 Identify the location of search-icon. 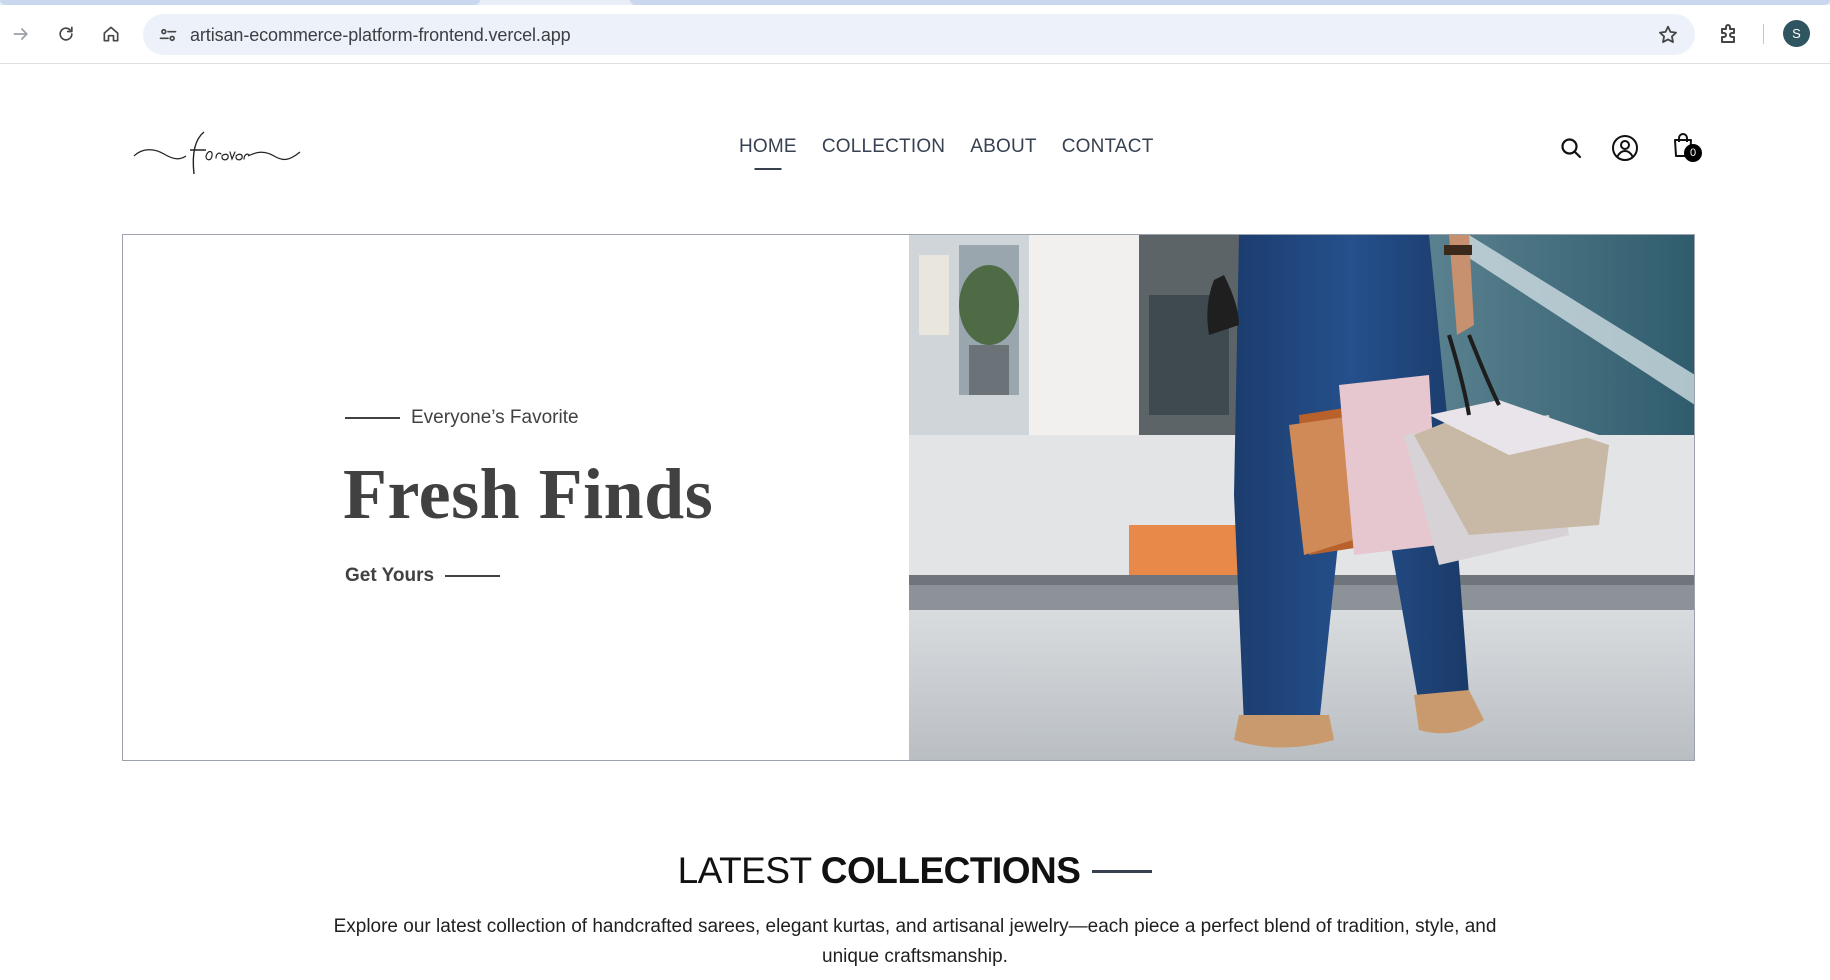
(1571, 148).